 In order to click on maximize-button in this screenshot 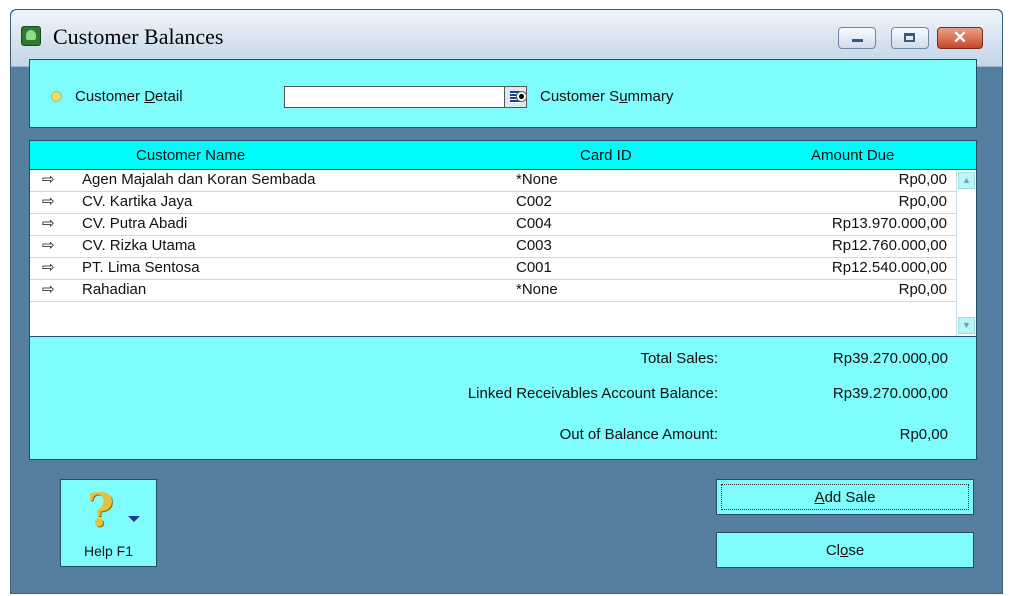, I will do `click(910, 38)`.